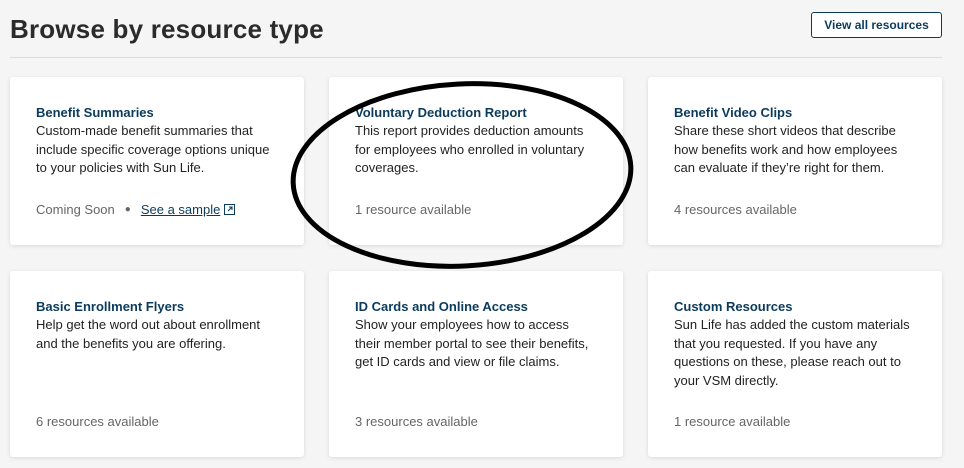 This screenshot has height=468, width=964. What do you see at coordinates (733, 112) in the screenshot?
I see `card-title: Benefit Video Clips` at bounding box center [733, 112].